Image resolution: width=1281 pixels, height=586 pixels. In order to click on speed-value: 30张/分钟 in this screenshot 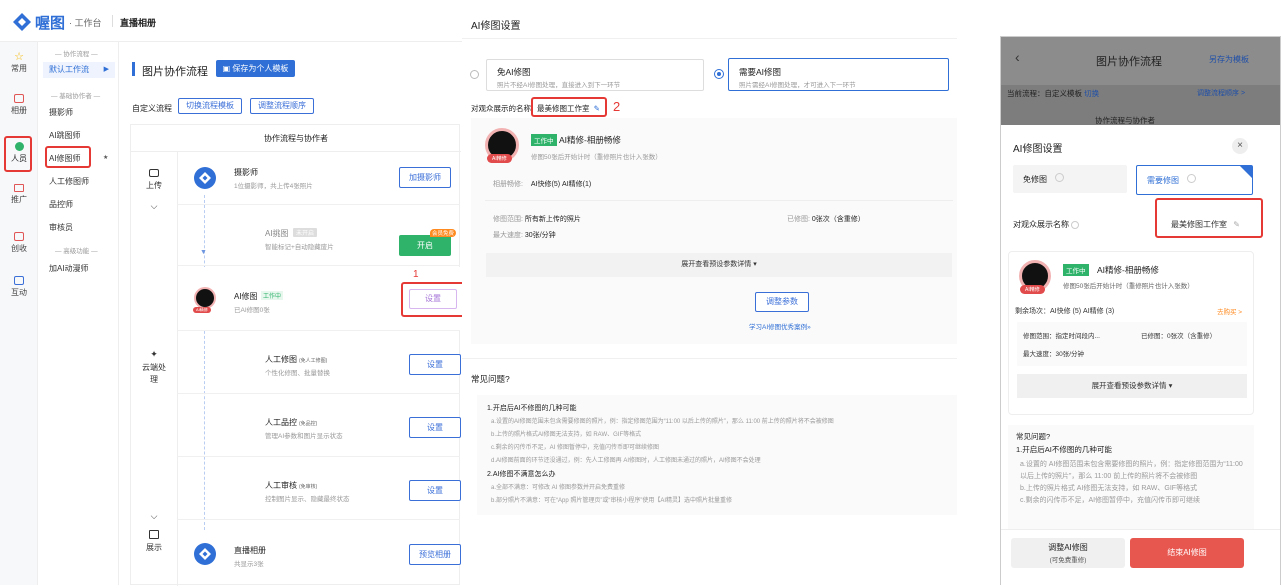, I will do `click(540, 235)`.